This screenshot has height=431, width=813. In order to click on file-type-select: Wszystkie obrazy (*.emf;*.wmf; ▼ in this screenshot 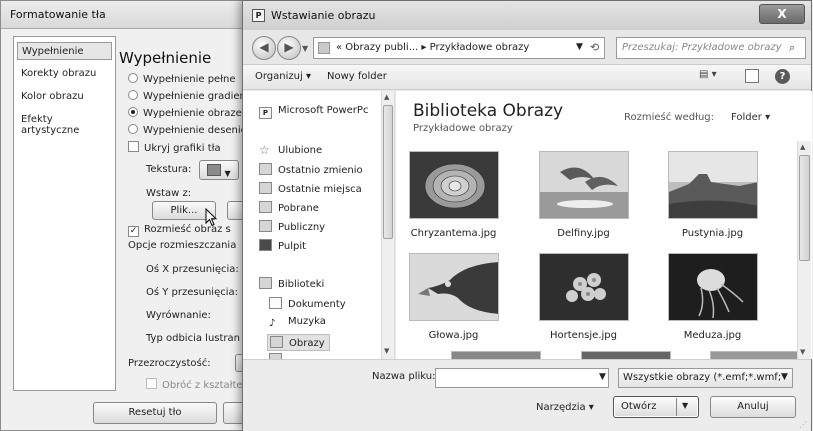, I will do `click(705, 378)`.